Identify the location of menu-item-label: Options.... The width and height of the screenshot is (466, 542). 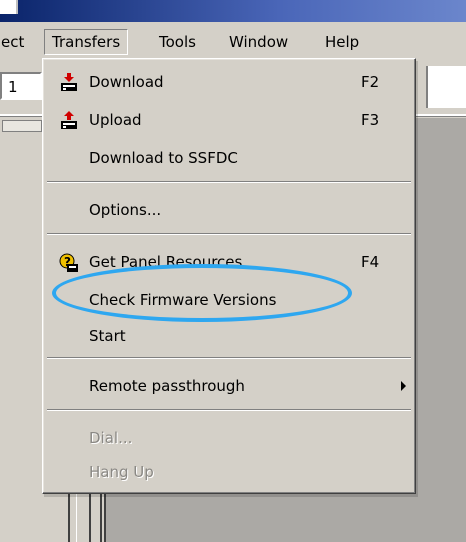
(125, 210).